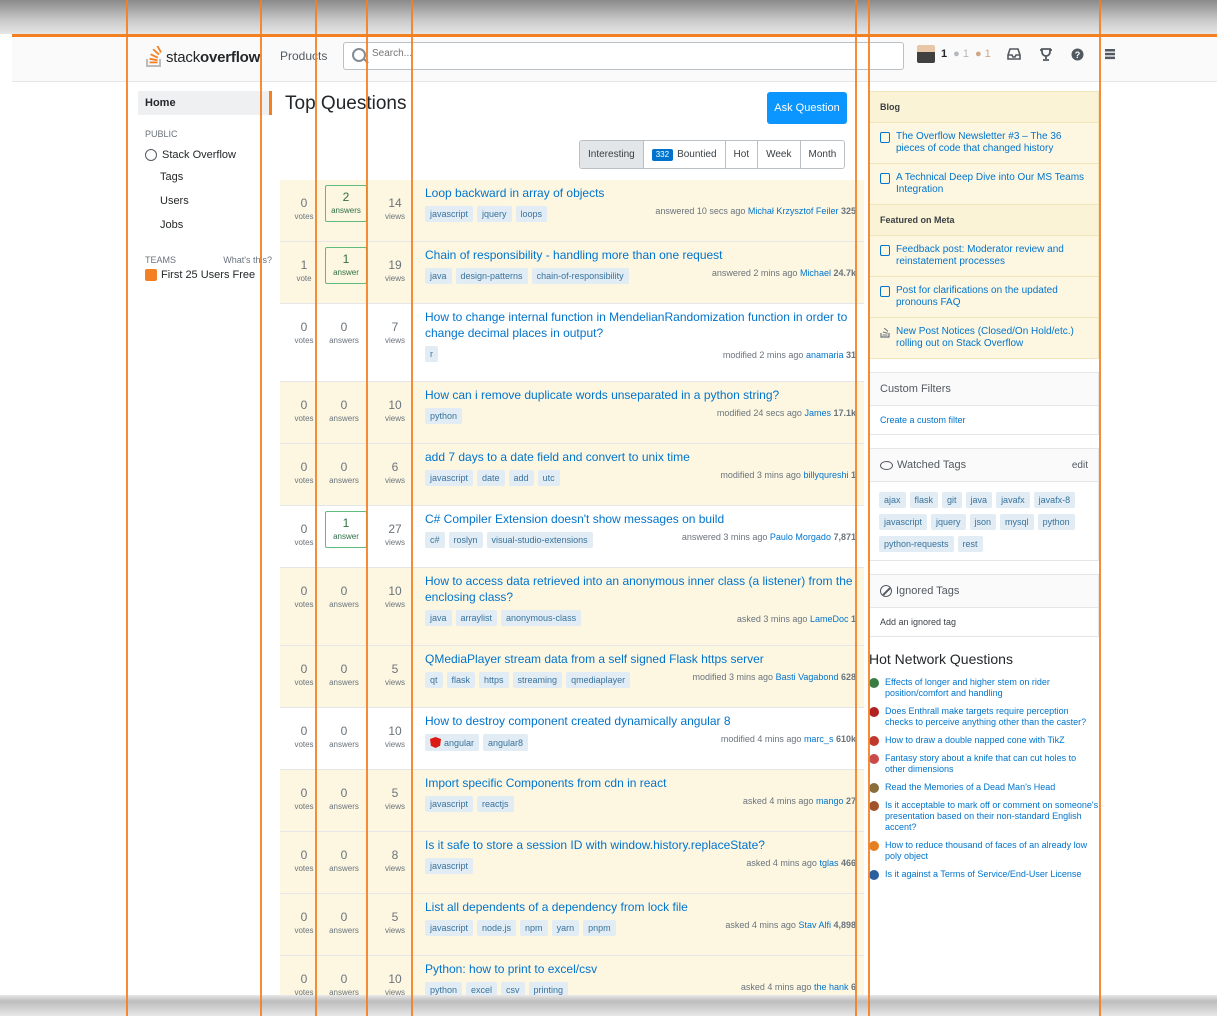  What do you see at coordinates (476, 618) in the screenshot?
I see `tag: arraylist` at bounding box center [476, 618].